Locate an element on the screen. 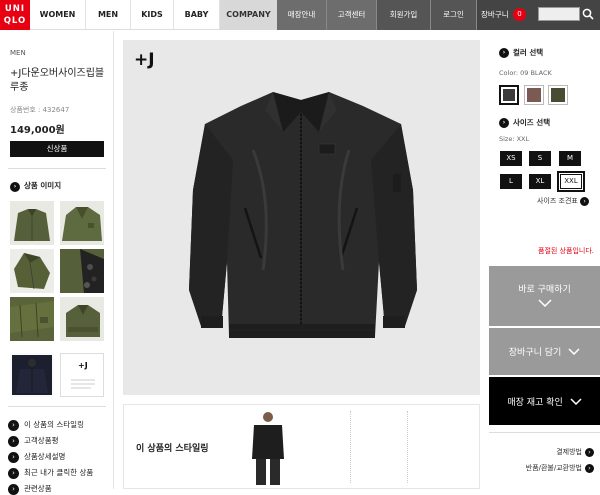  size-xs-button: XS is located at coordinates (511, 158).